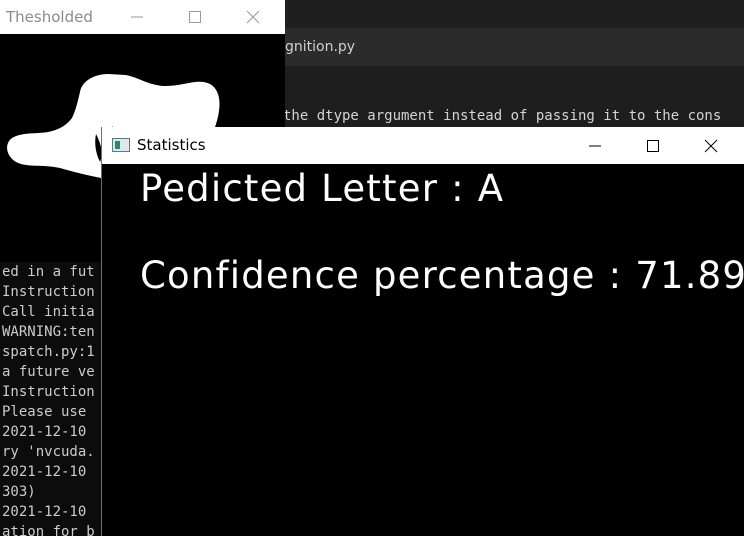 This screenshot has width=744, height=536. I want to click on console-line: WARNING:ten, so click(48, 332).